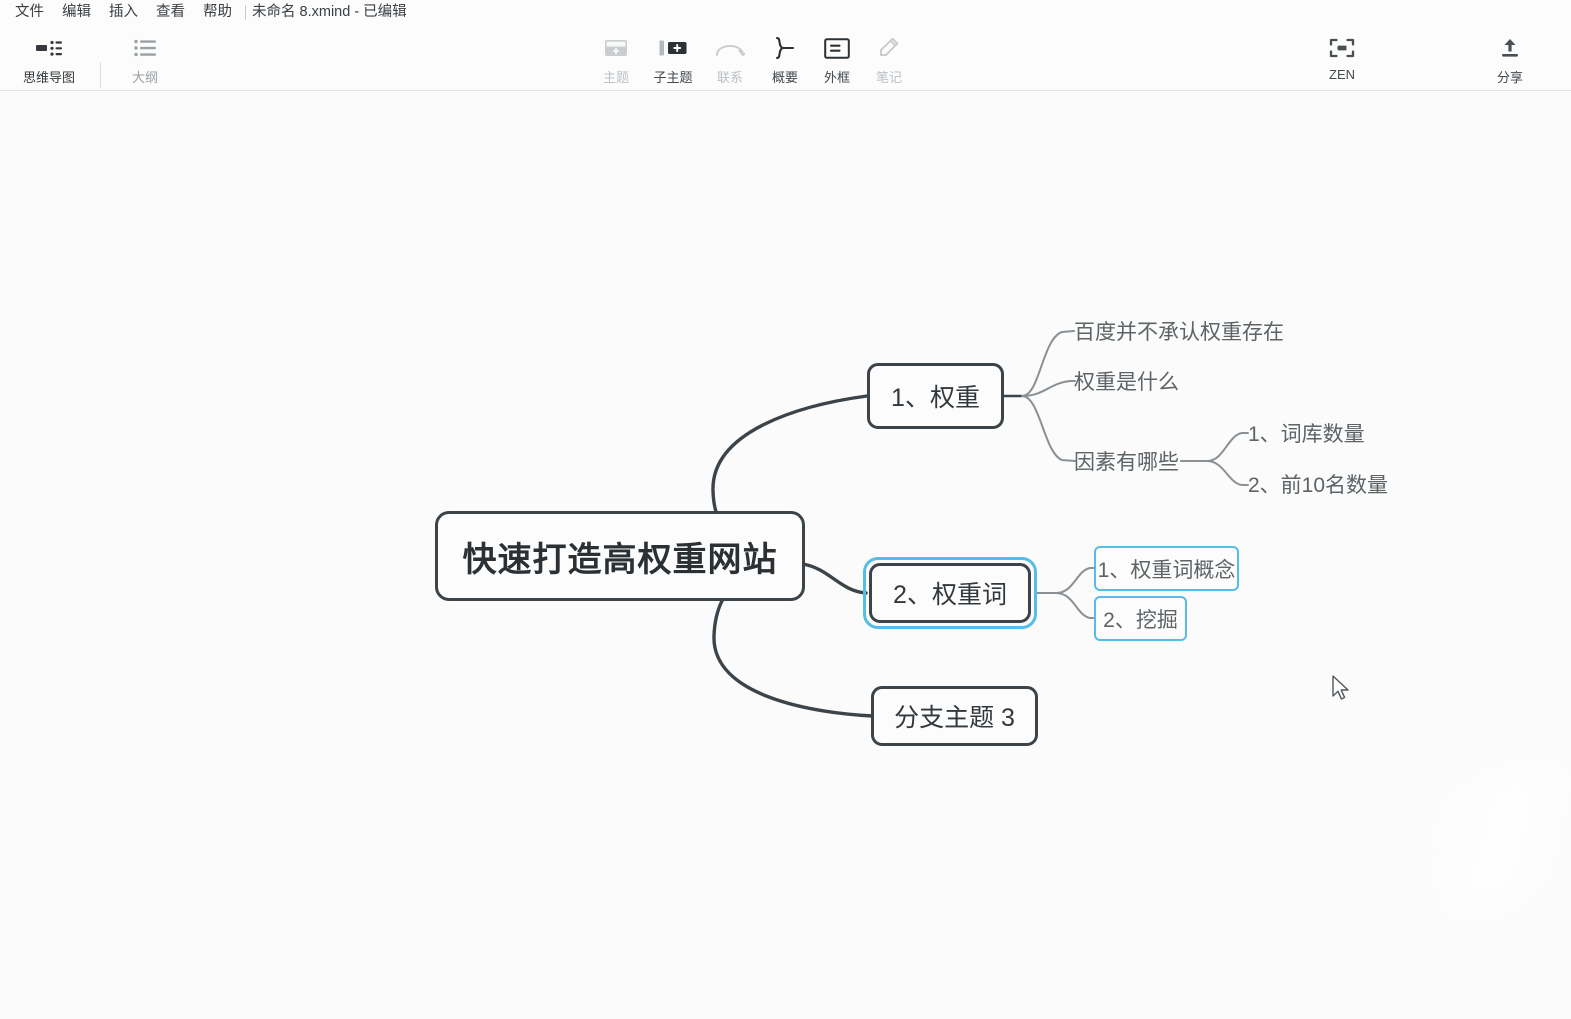  What do you see at coordinates (785, 59) in the screenshot?
I see `toolbar: 思维导图 大纲 主题 子主题 联系 概要 外框 笔记 ZEN 分享` at bounding box center [785, 59].